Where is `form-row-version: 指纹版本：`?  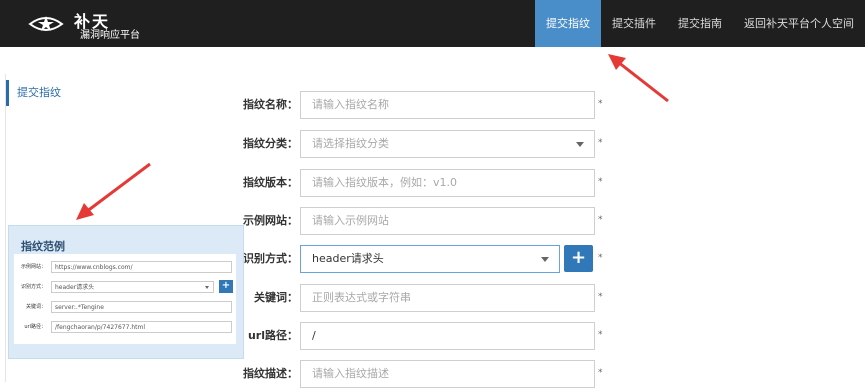 form-row-version: 指纹版本： is located at coordinates (265, 183).